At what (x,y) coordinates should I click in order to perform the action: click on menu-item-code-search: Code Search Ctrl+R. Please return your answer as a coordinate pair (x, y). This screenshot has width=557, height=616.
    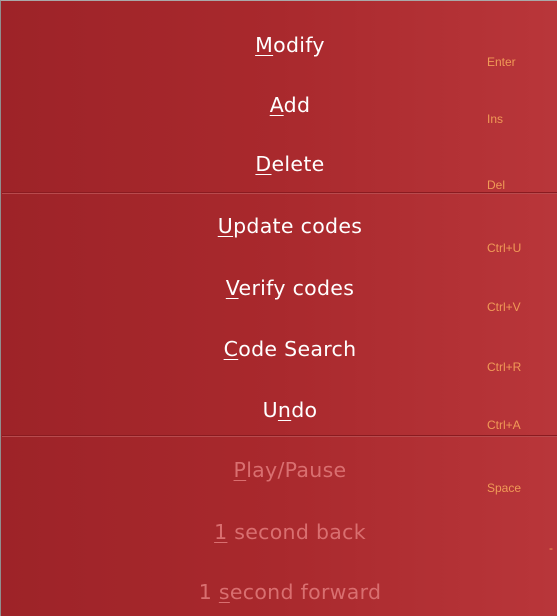
    Looking at the image, I should click on (271, 343).